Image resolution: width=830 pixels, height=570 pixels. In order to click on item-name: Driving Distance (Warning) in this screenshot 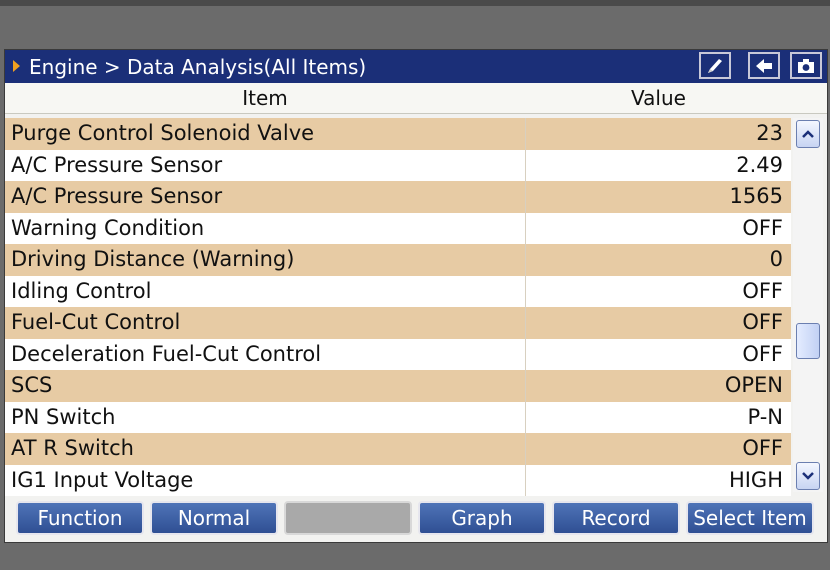, I will do `click(153, 259)`.